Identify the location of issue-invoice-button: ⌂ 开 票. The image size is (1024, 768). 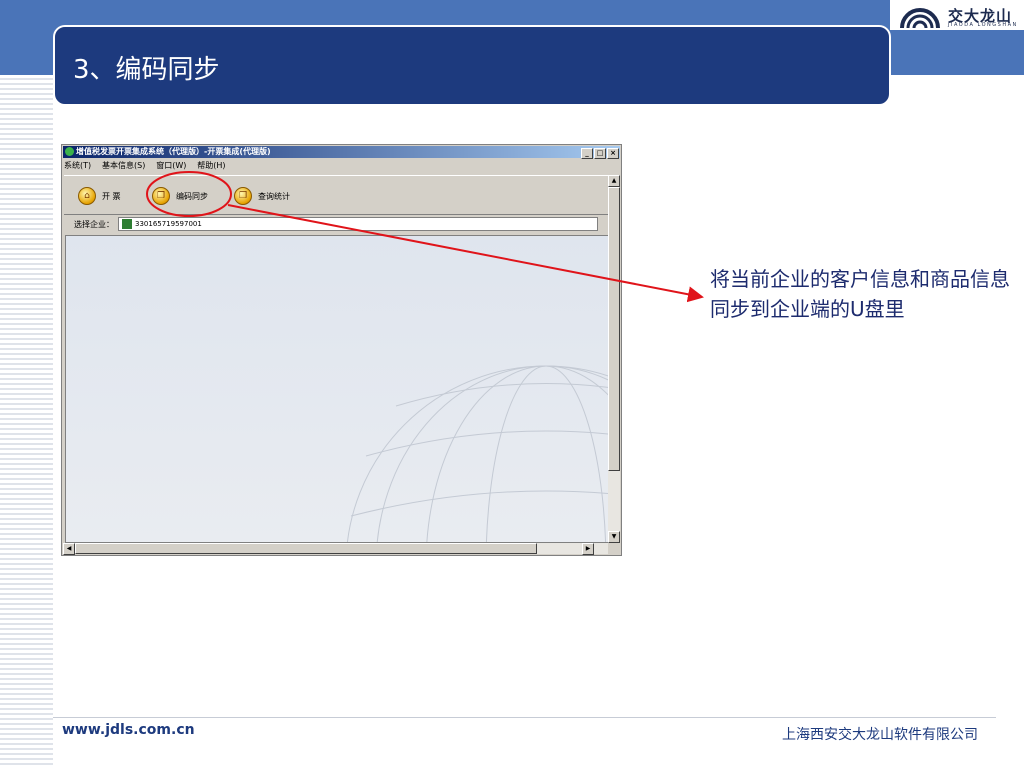
(99, 196).